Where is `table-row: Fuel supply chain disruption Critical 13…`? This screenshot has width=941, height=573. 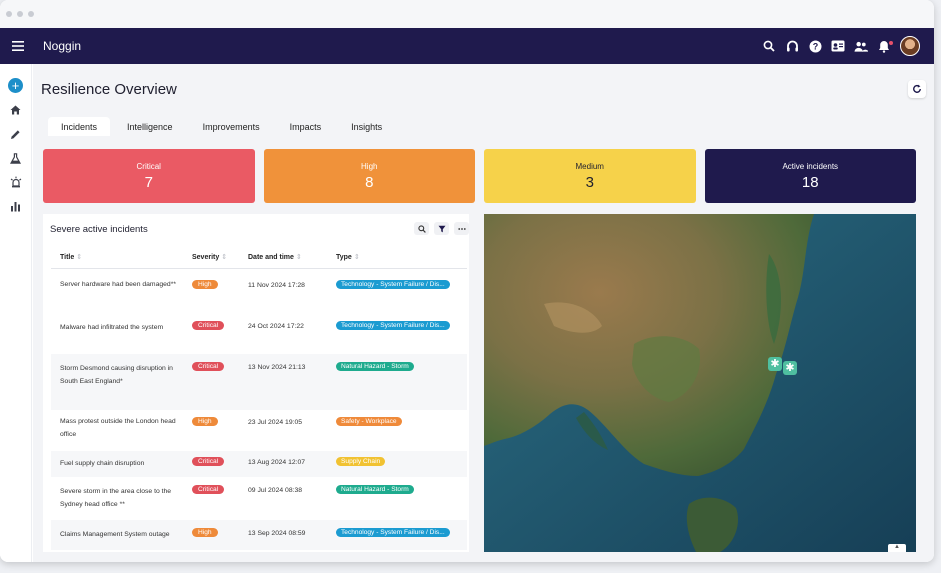
table-row: Fuel supply chain disruption Critical 13… is located at coordinates (259, 464).